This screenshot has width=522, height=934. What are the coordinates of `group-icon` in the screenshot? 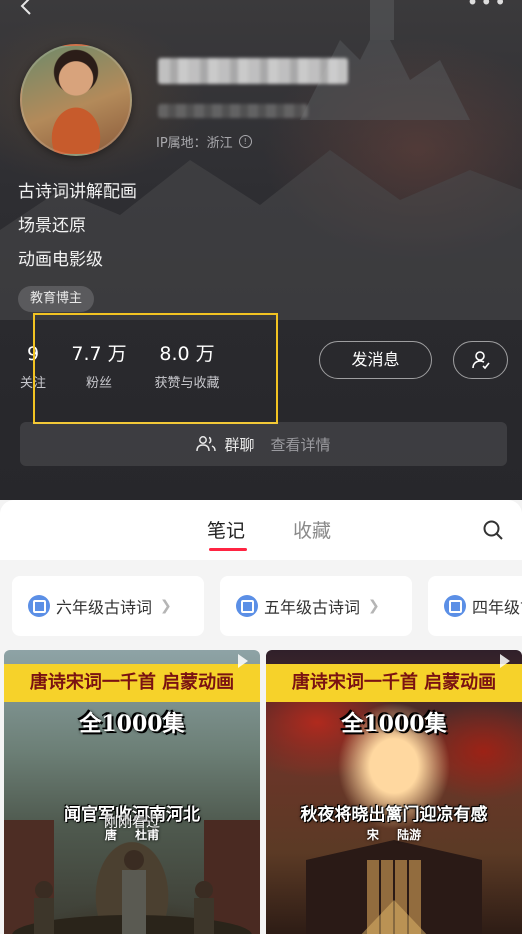 It's located at (206, 444).